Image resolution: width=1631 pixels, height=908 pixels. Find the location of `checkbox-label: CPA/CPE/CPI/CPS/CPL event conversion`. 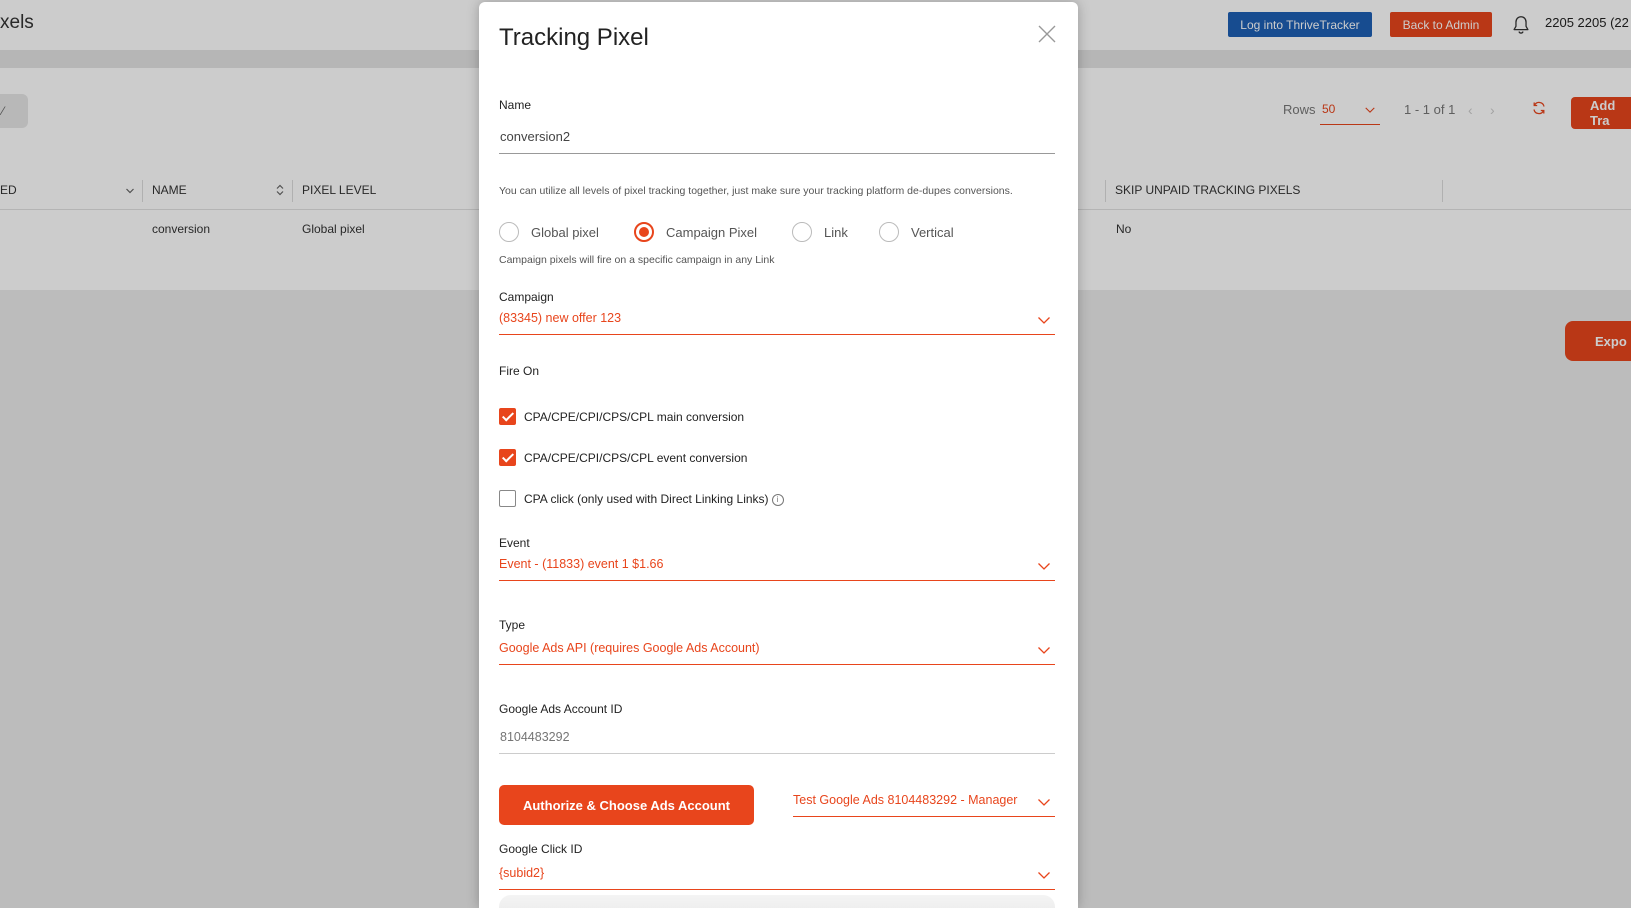

checkbox-label: CPA/CPE/CPI/CPS/CPL event conversion is located at coordinates (636, 458).